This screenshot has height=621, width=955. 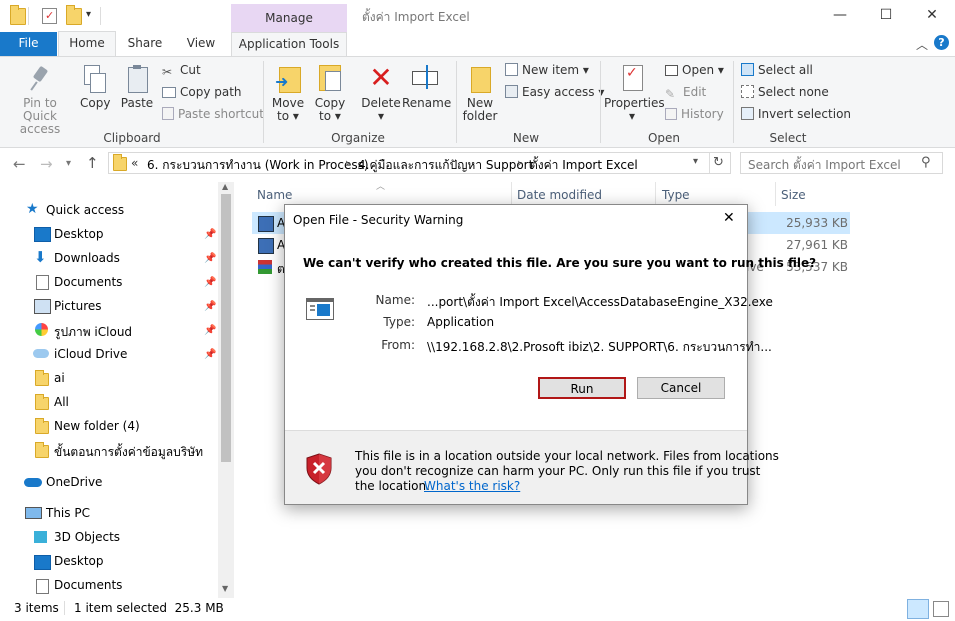 I want to click on help-icon: ?, so click(x=941, y=42).